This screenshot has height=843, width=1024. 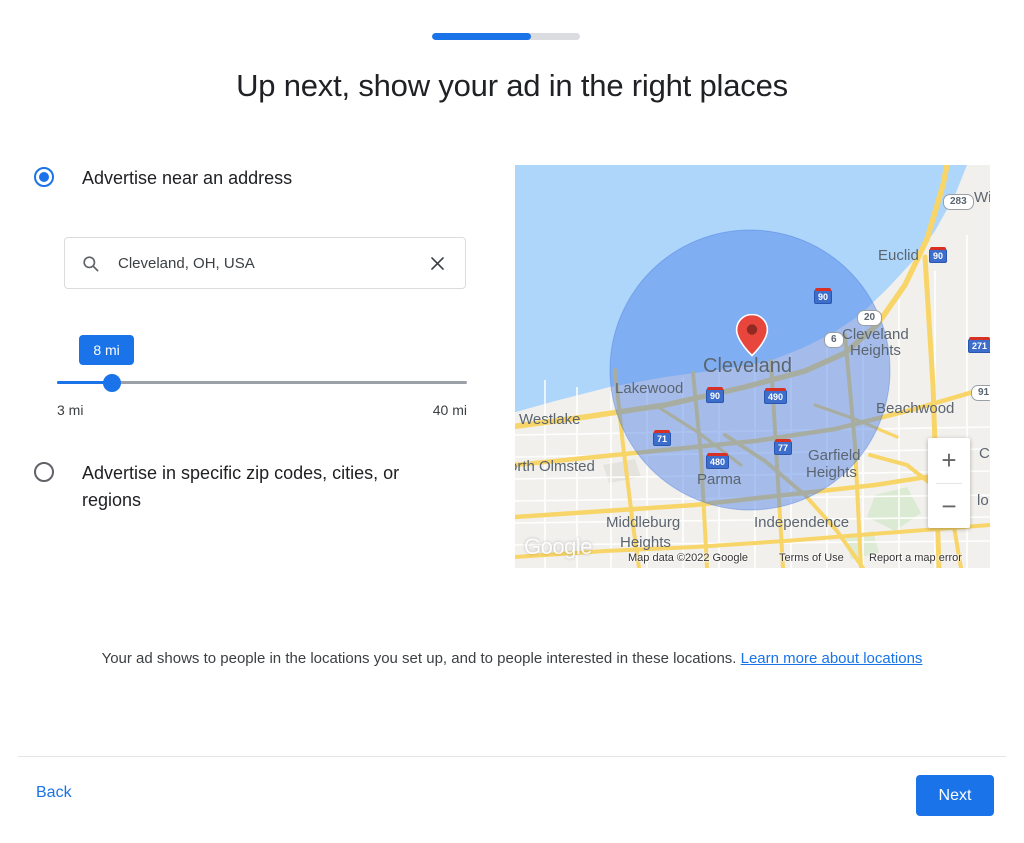 What do you see at coordinates (776, 396) in the screenshot?
I see `map-route-shield: 490` at bounding box center [776, 396].